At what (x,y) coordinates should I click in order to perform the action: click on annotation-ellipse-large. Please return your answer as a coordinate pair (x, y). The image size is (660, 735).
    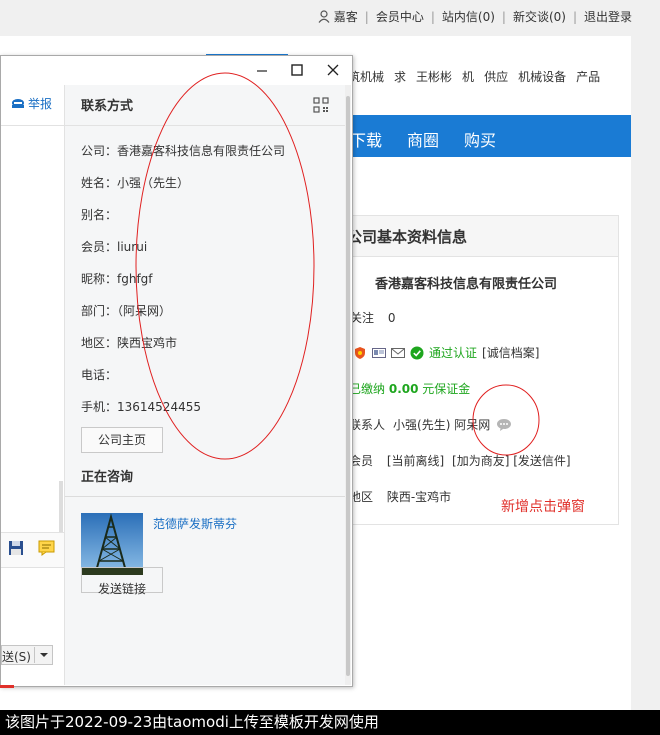
    Looking at the image, I should click on (225, 266).